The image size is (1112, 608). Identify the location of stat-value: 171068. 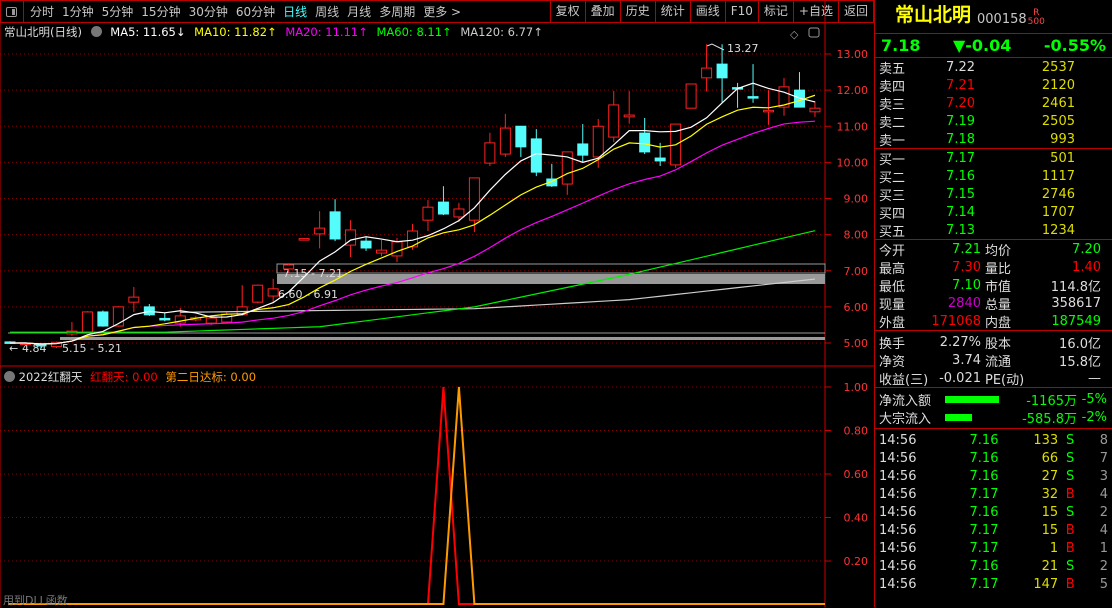
(956, 321).